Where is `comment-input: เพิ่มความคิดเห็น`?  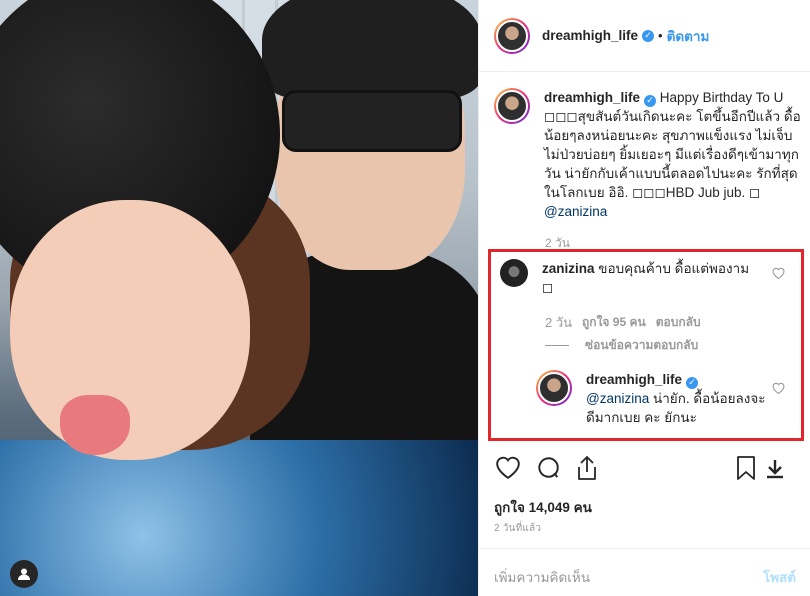
comment-input: เพิ่มความคิดเห็น is located at coordinates (542, 577).